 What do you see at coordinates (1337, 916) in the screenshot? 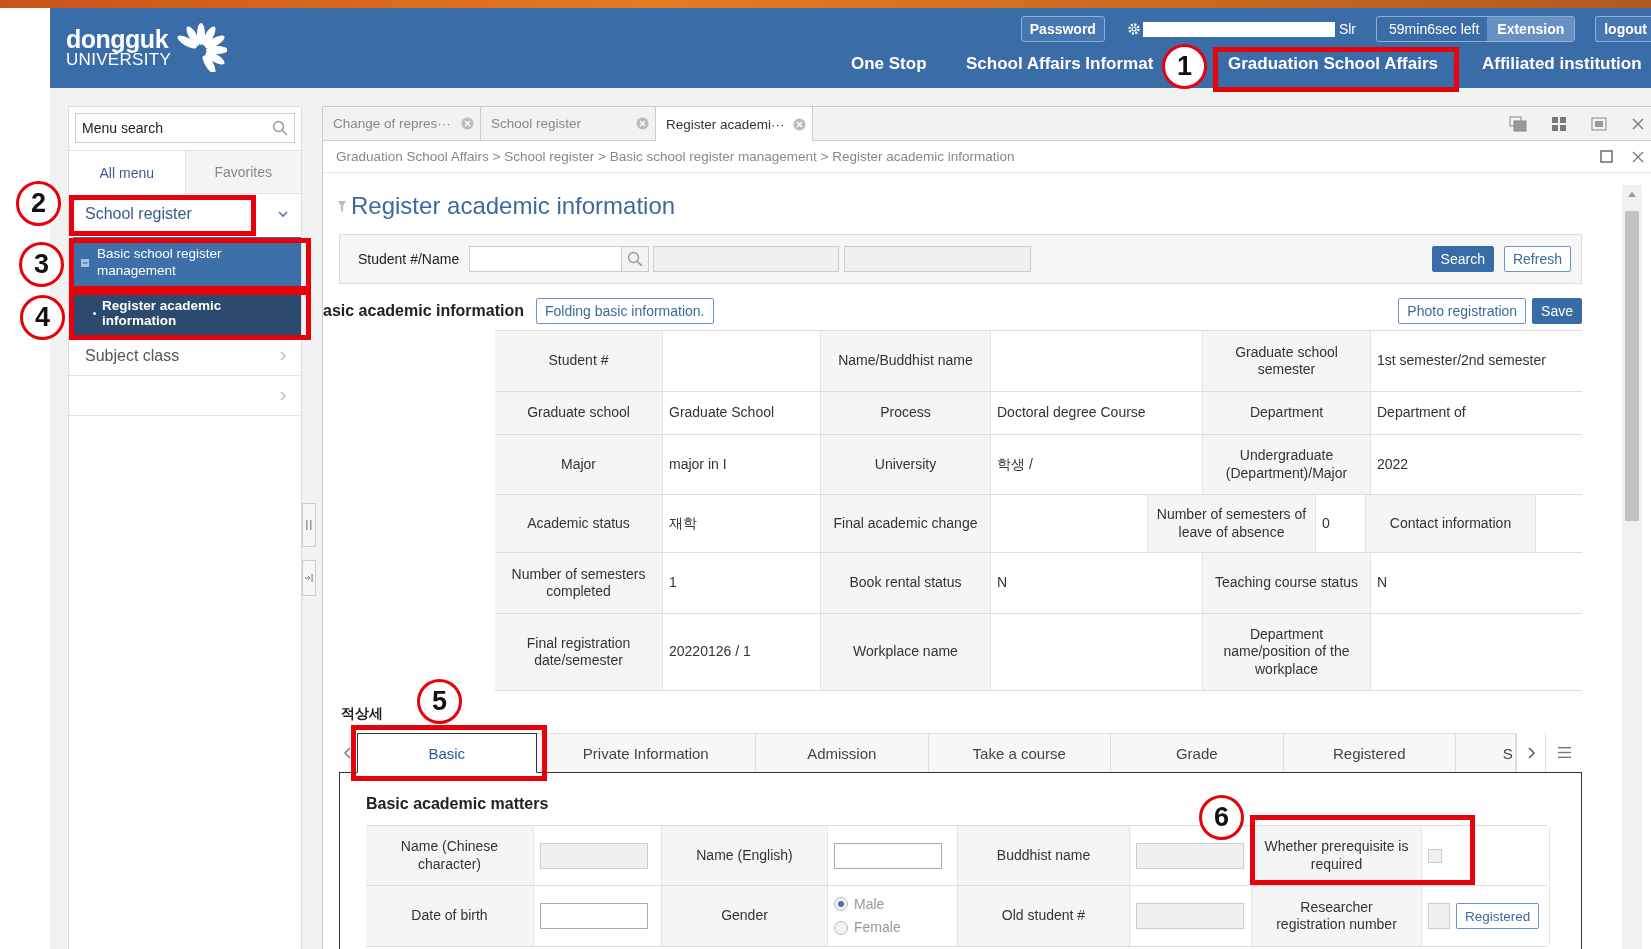
I see `field-label: Researcher registration number` at bounding box center [1337, 916].